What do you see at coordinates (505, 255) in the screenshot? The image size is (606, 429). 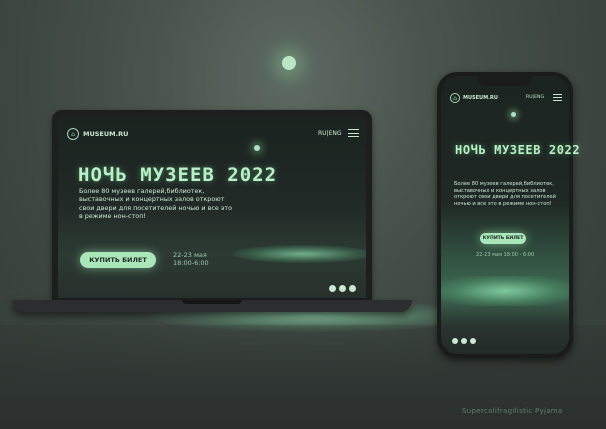 I see `event-dates: 22-23 мая 18:00 - 6:00` at bounding box center [505, 255].